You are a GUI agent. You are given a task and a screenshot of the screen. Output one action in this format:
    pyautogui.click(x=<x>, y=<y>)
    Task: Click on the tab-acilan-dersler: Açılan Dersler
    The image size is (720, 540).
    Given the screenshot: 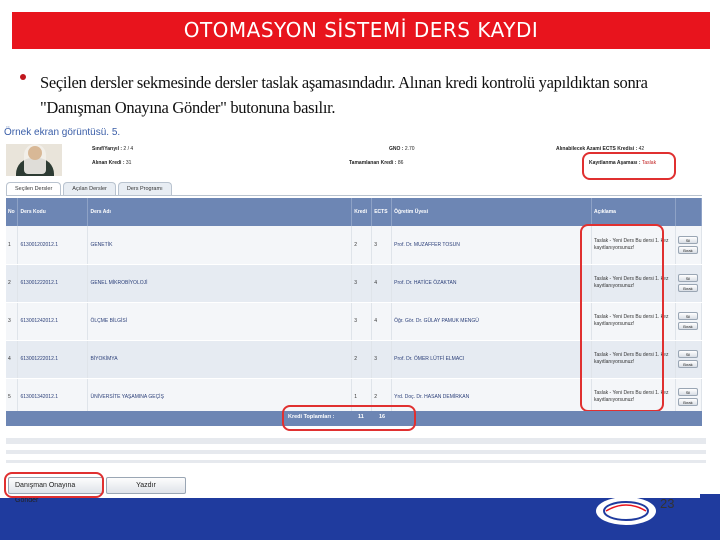 What is the action you would take?
    pyautogui.click(x=89, y=189)
    